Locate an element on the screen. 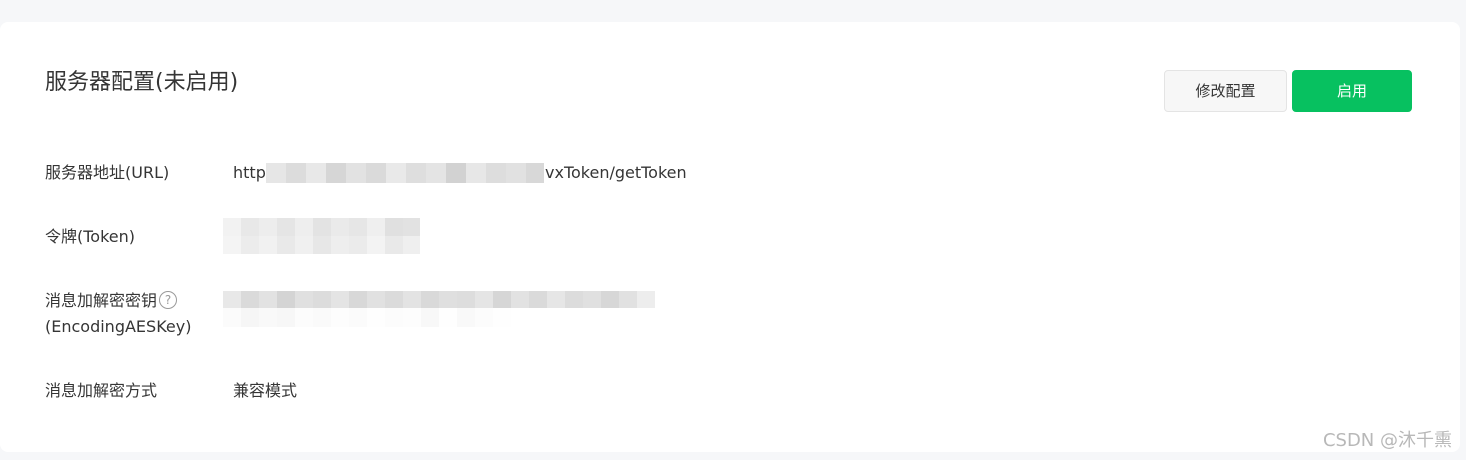 The height and width of the screenshot is (460, 1466). page-title: 服务器配置(未启用) is located at coordinates (142, 82).